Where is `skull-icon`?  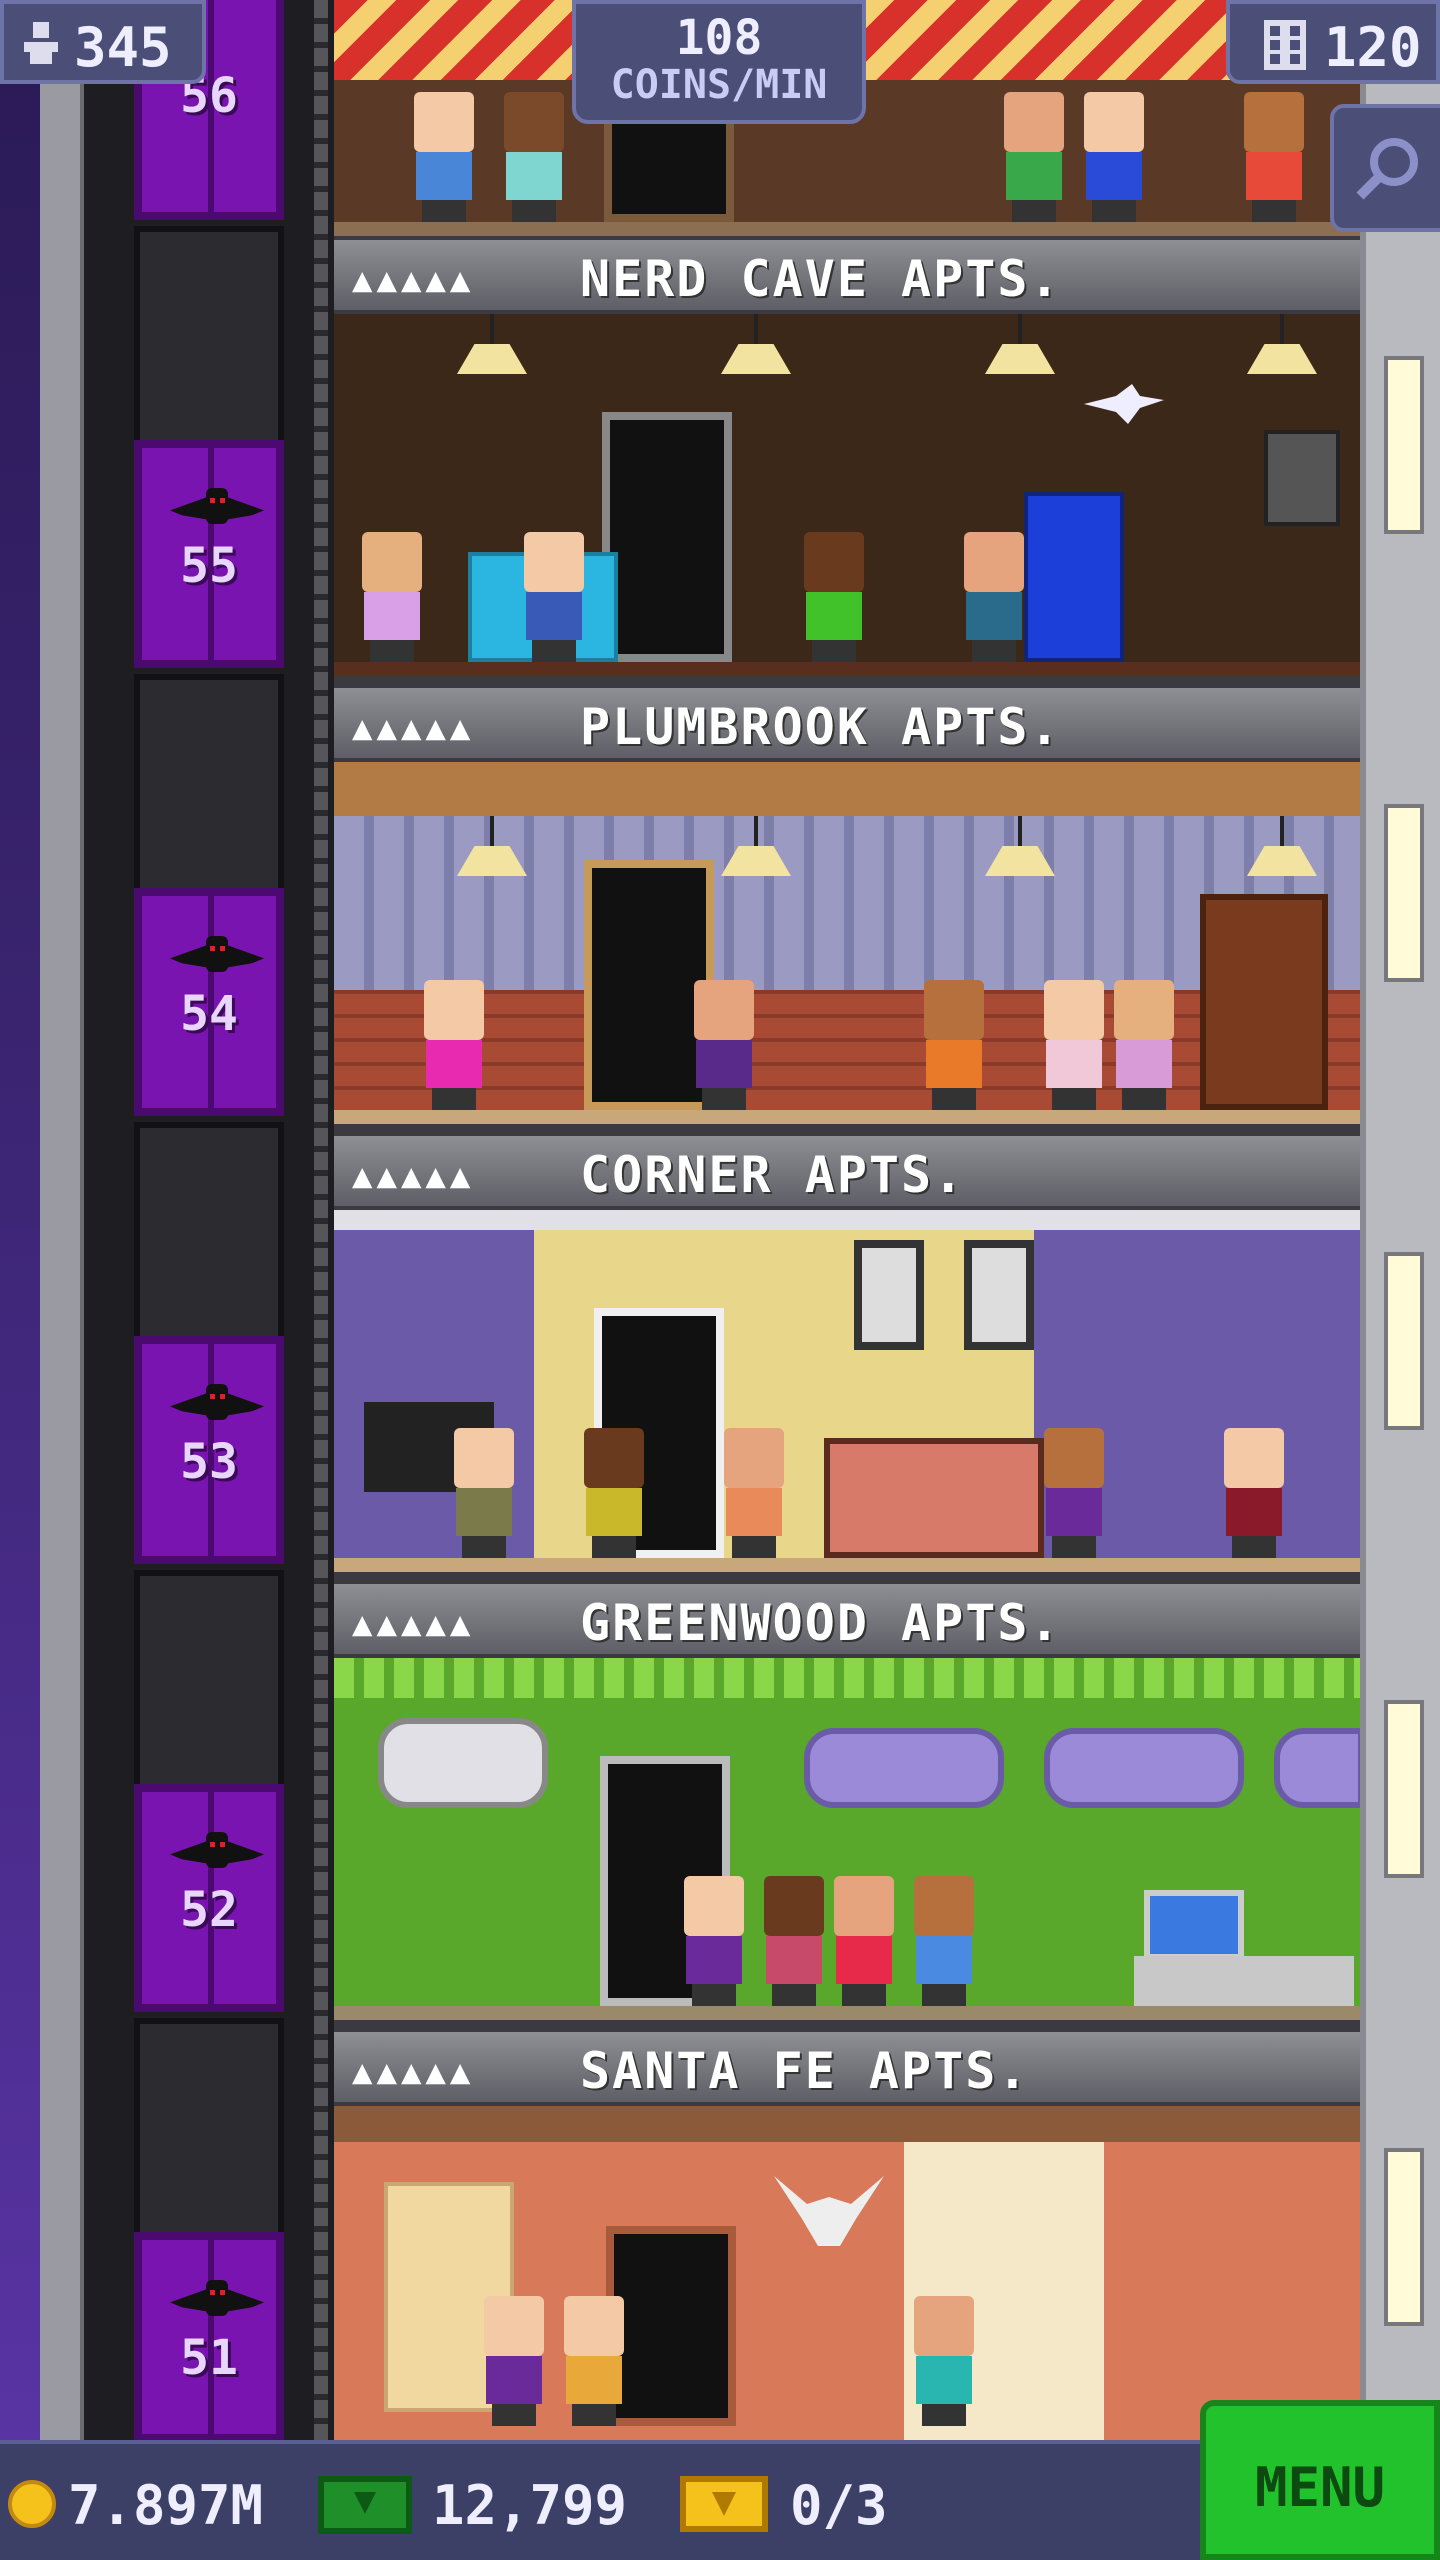 skull-icon is located at coordinates (829, 2211).